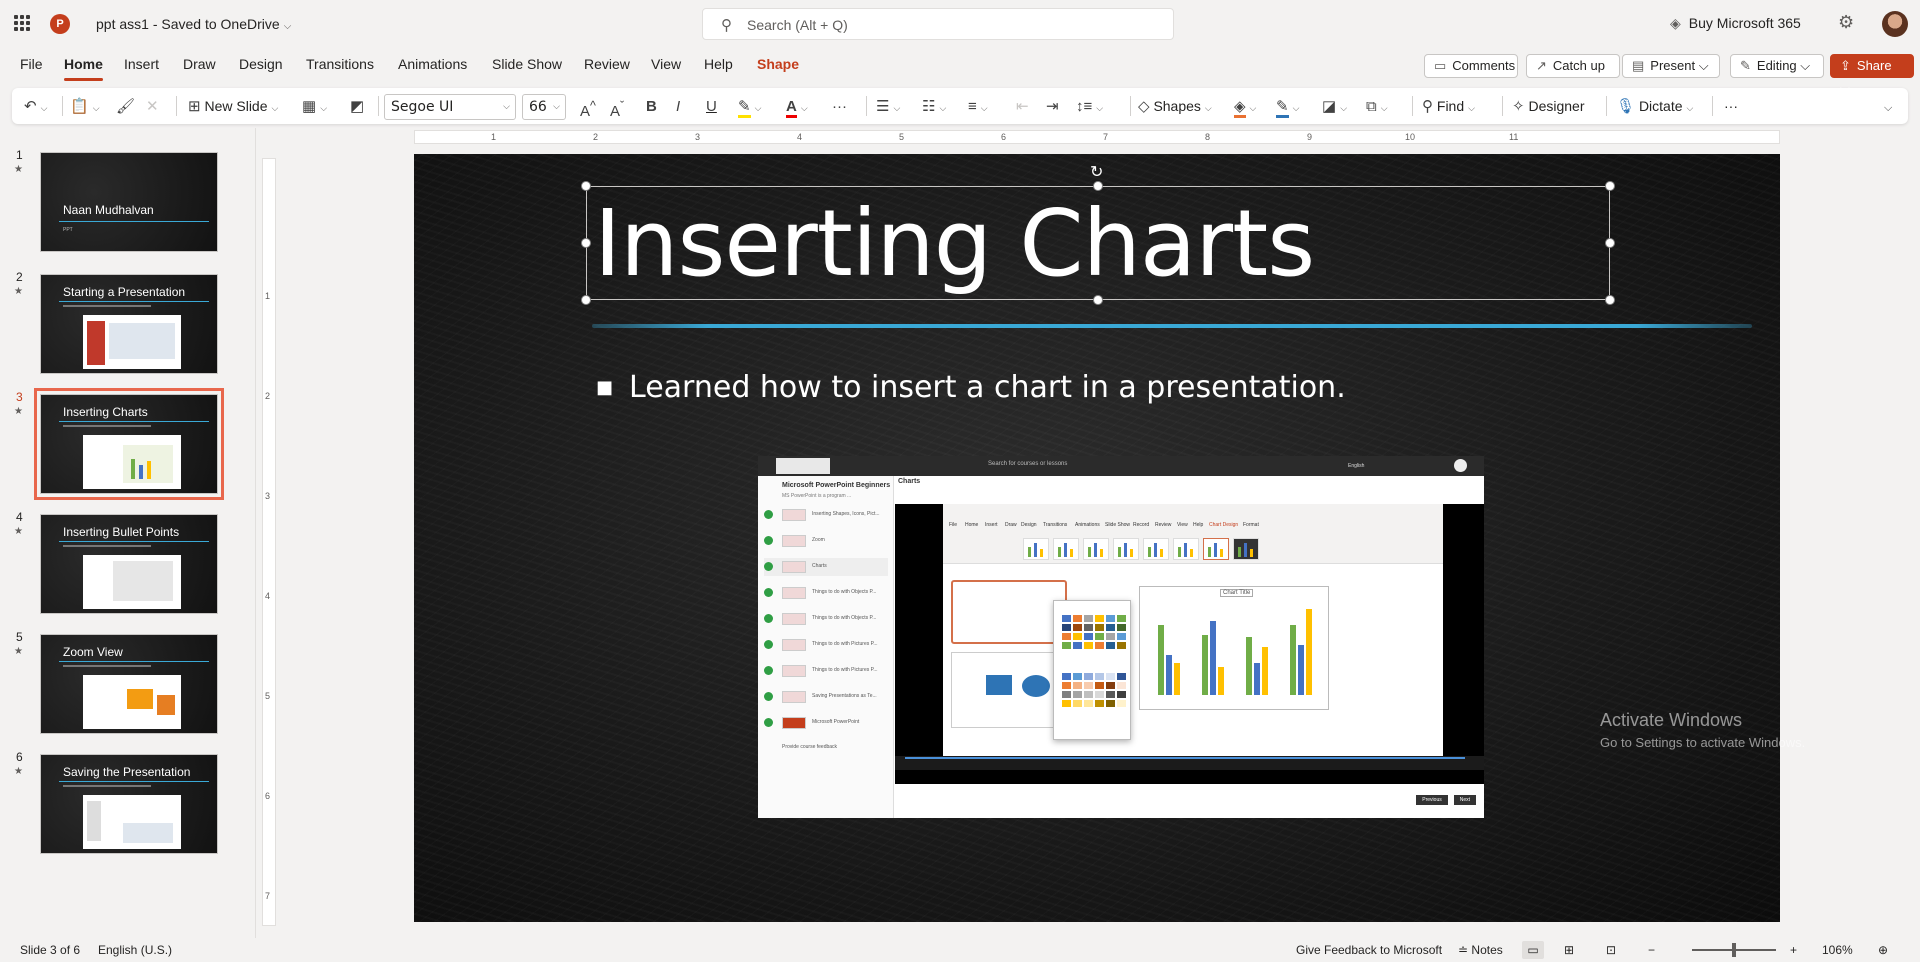  What do you see at coordinates (1377, 106) in the screenshot?
I see `arrange-button: ⧉ ⌵` at bounding box center [1377, 106].